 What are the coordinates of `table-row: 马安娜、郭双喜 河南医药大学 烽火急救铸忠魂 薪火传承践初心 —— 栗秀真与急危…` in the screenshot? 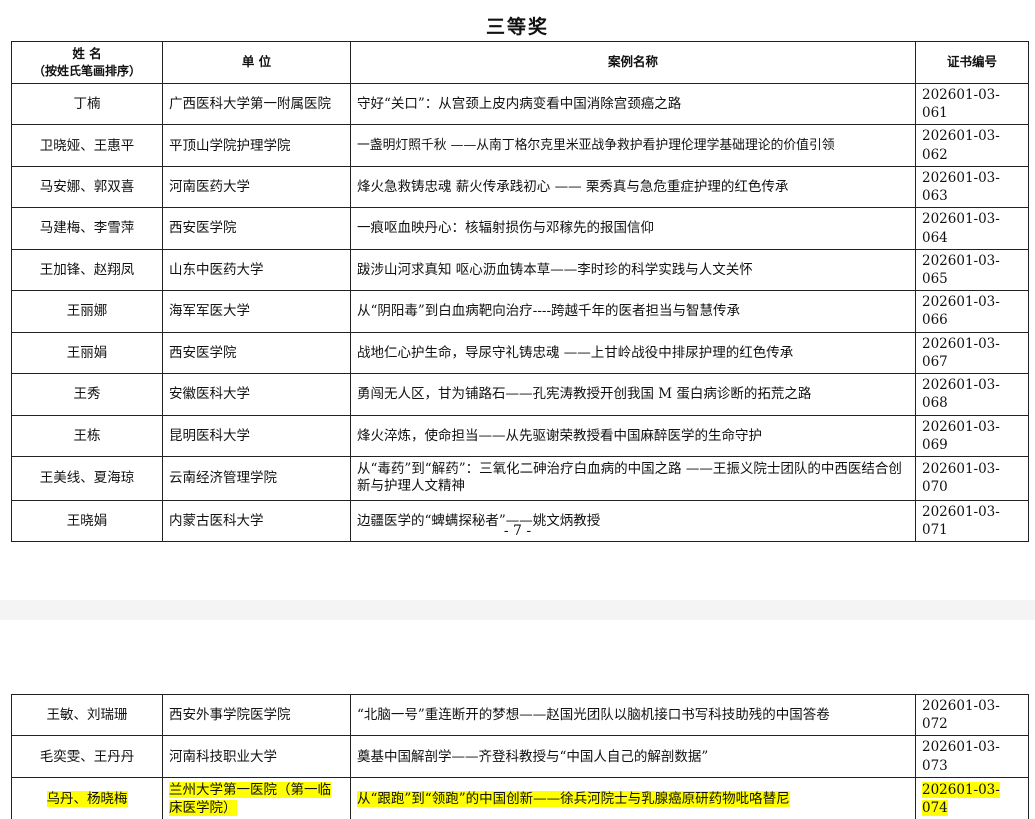 It's located at (520, 187).